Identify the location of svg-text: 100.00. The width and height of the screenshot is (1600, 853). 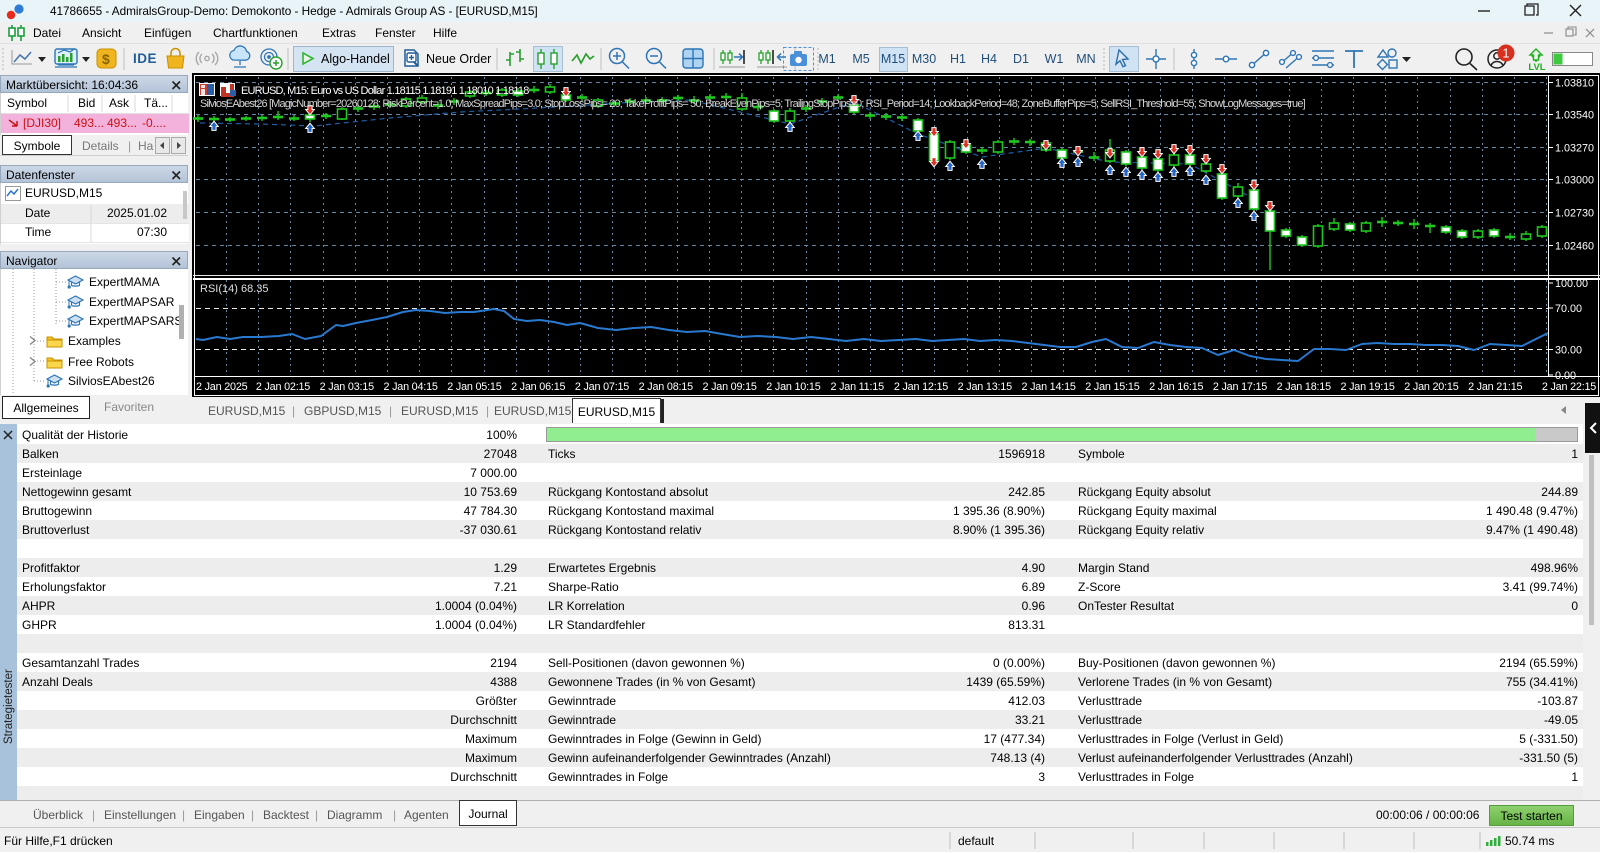
(1571, 284).